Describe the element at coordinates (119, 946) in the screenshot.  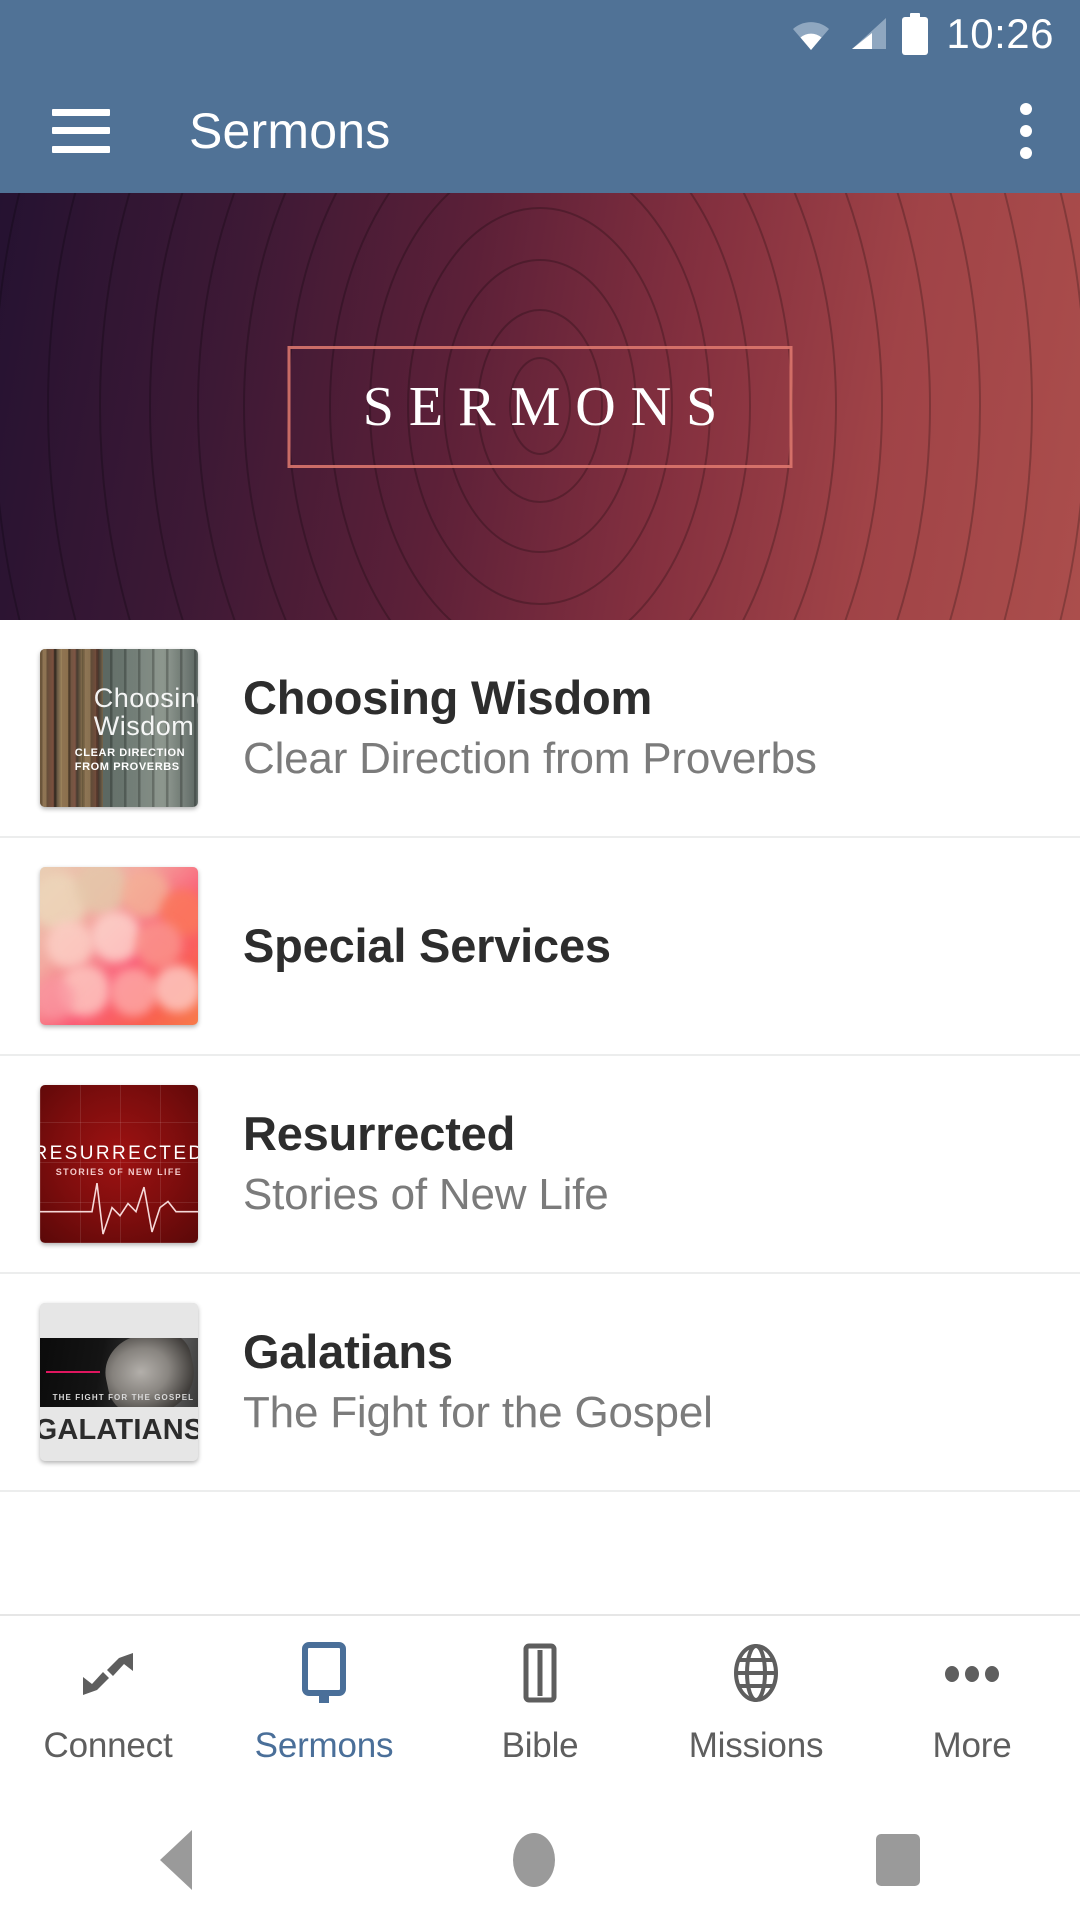
I see `thumbnail-special-services` at that location.